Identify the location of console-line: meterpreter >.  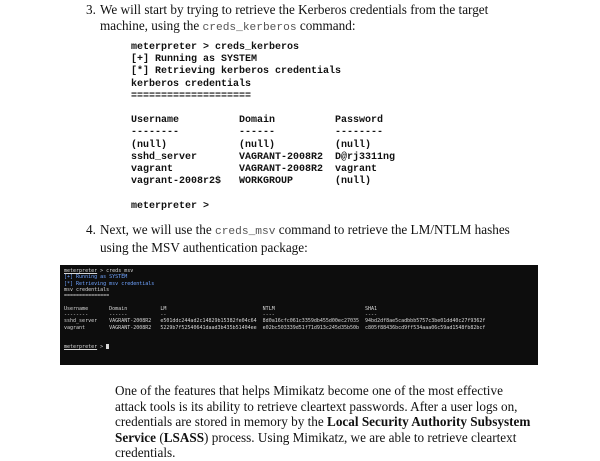
(170, 206).